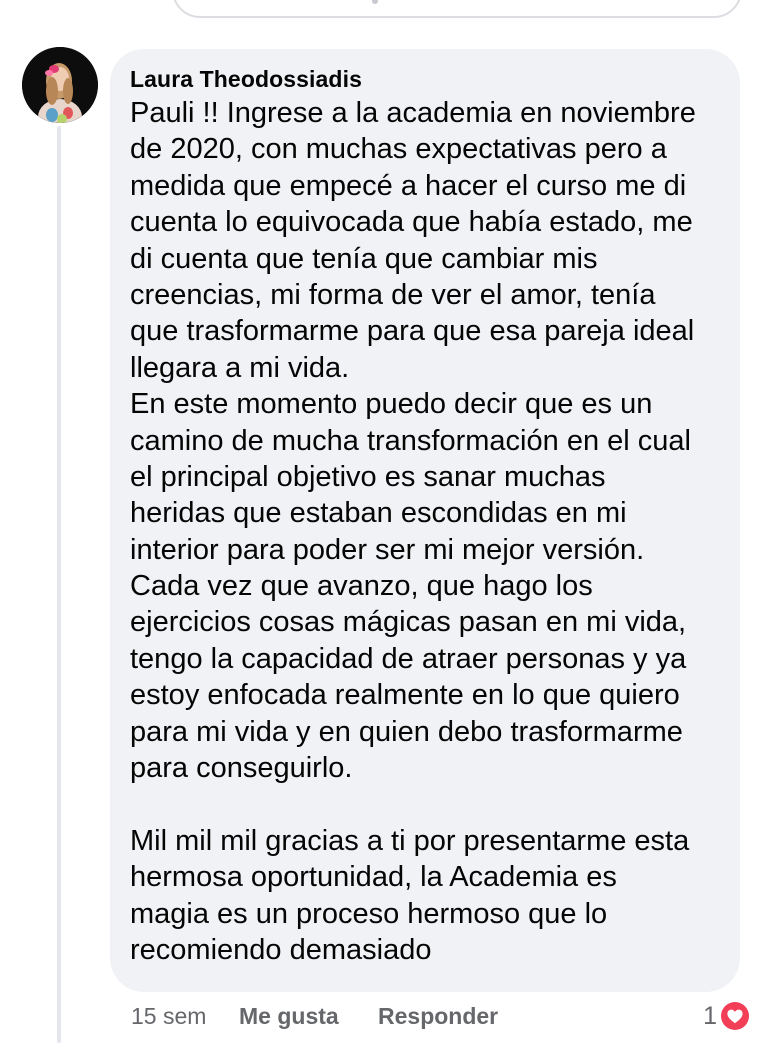 The width and height of the screenshot is (768, 1043). What do you see at coordinates (168, 1016) in the screenshot?
I see `comment-timestamp: 15 sem` at bounding box center [168, 1016].